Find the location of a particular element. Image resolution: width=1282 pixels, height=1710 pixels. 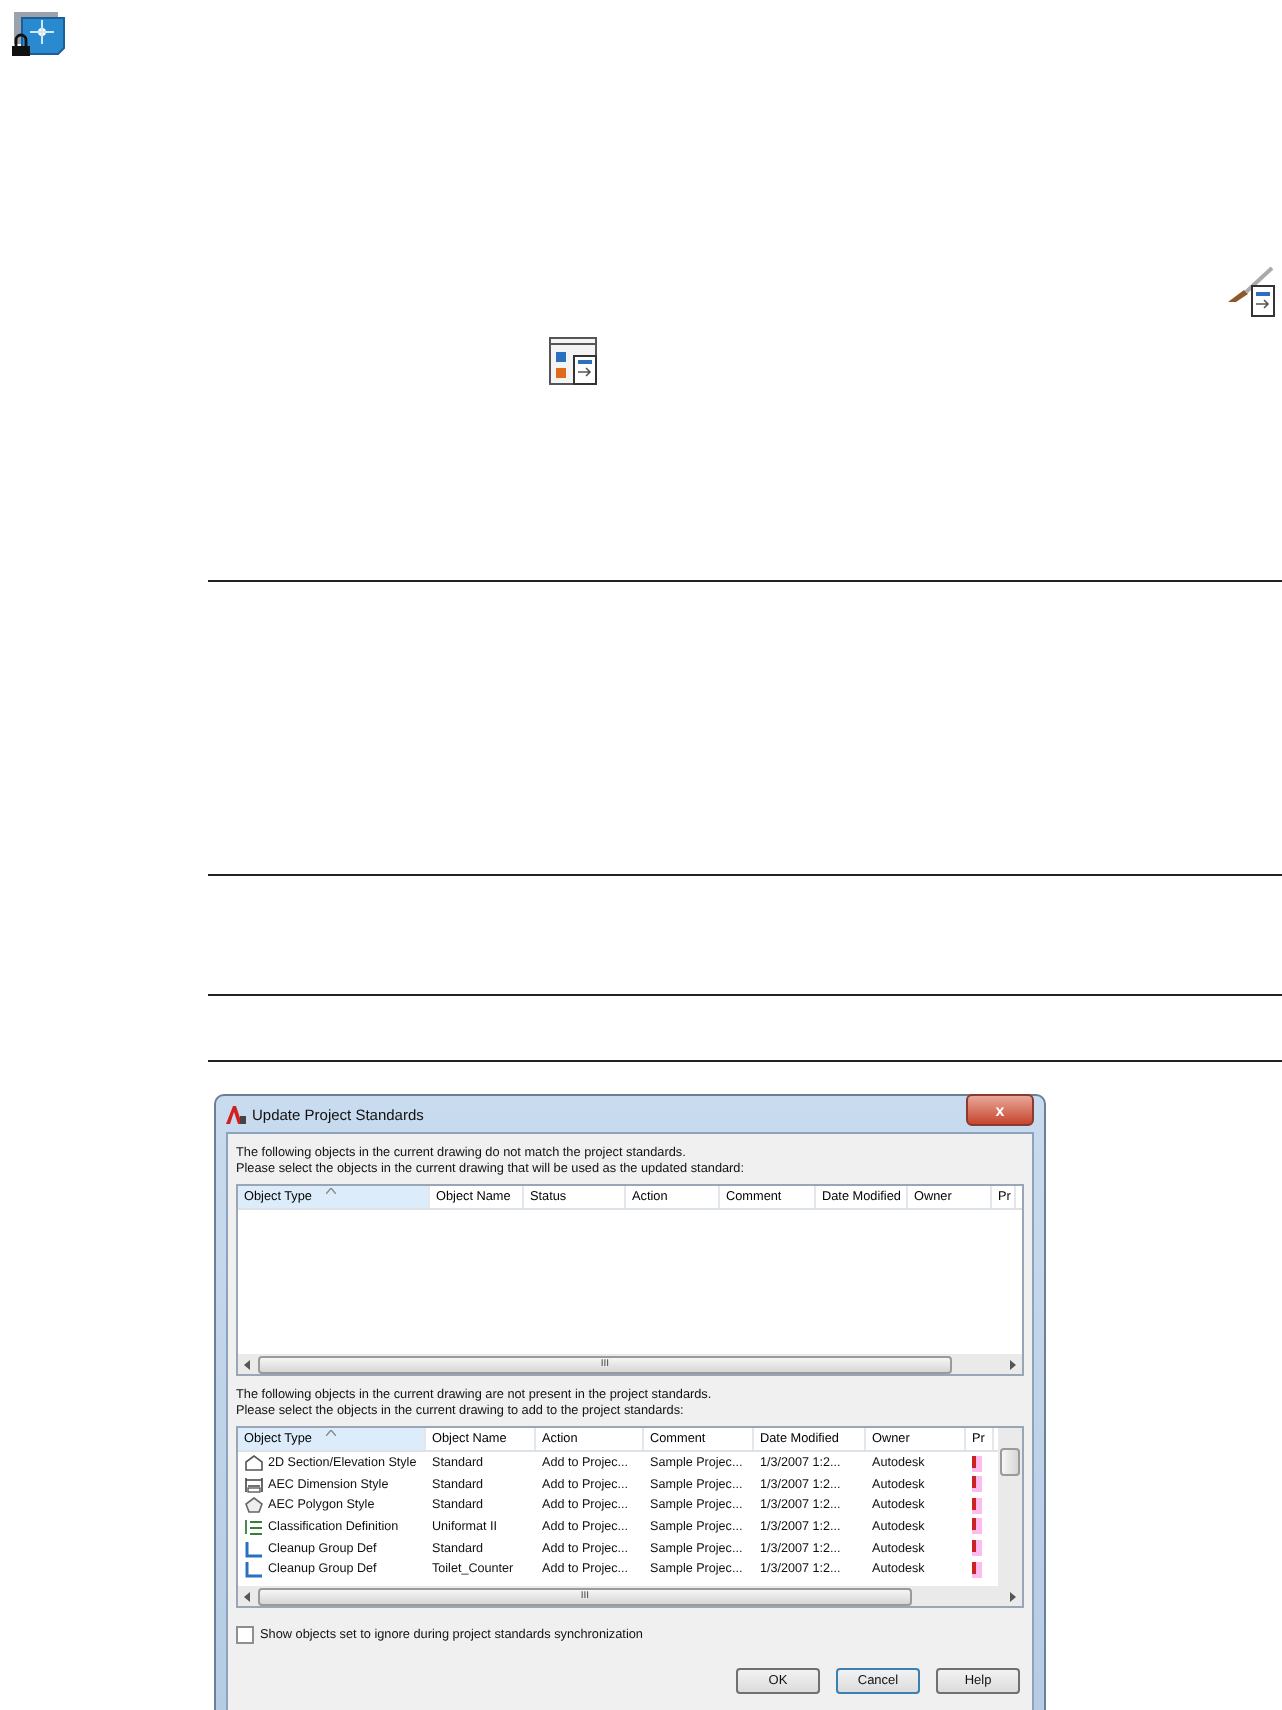

dimension-icon is located at coordinates (254, 1484).